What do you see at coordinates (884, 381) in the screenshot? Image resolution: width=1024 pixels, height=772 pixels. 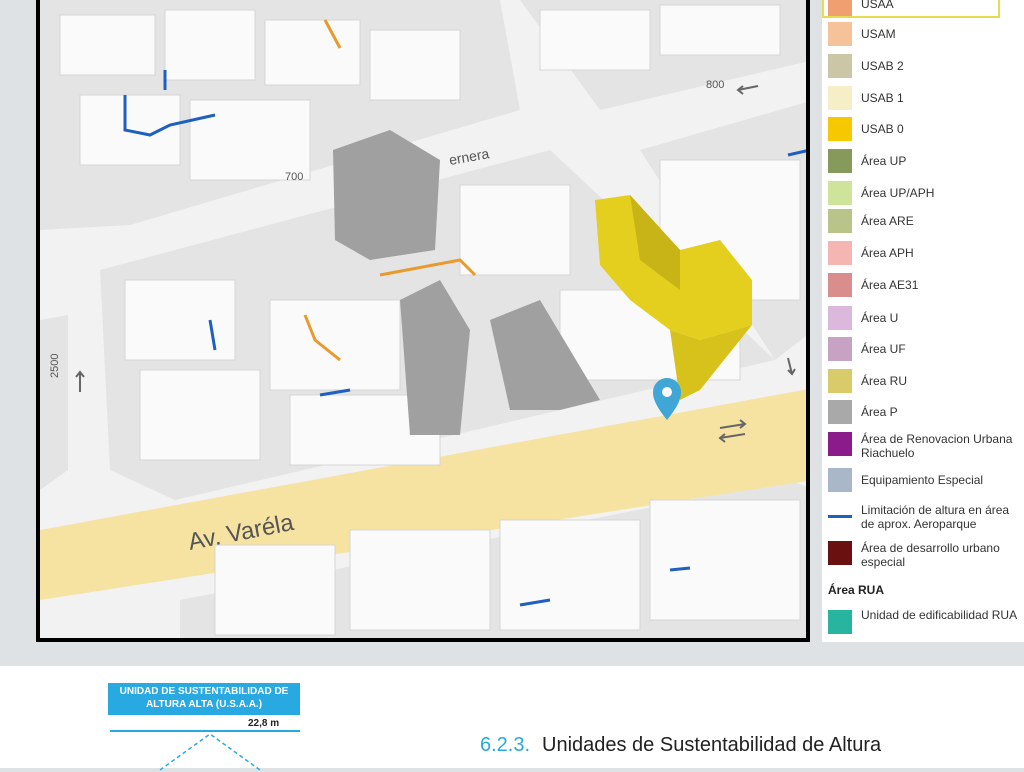 I see `legend-label: Área RU` at bounding box center [884, 381].